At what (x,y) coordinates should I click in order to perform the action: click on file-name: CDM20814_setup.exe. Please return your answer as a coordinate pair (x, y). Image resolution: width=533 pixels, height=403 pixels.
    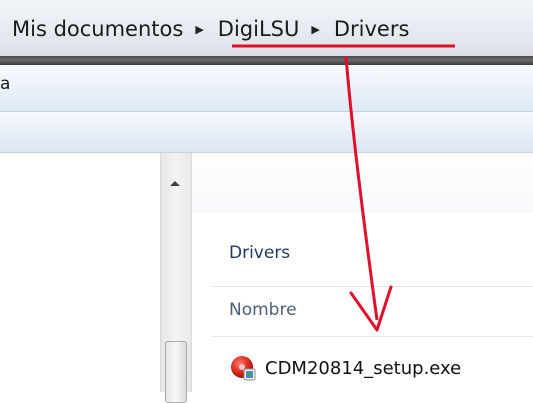
    Looking at the image, I should click on (363, 368).